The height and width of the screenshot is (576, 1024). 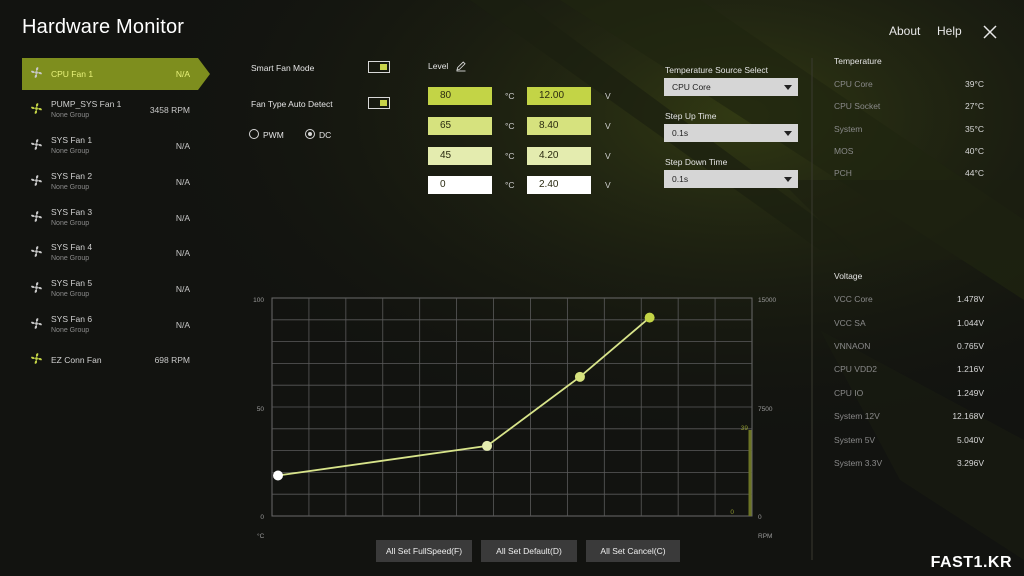 What do you see at coordinates (559, 185) in the screenshot?
I see `level-voltage-input: 2.40` at bounding box center [559, 185].